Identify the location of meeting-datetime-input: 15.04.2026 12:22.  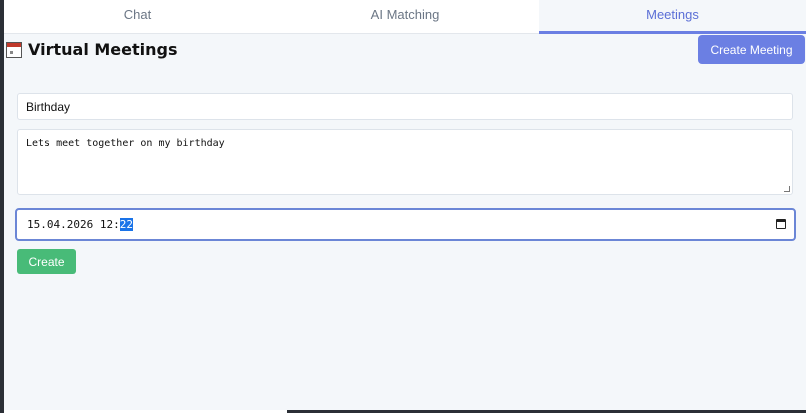
(405, 224).